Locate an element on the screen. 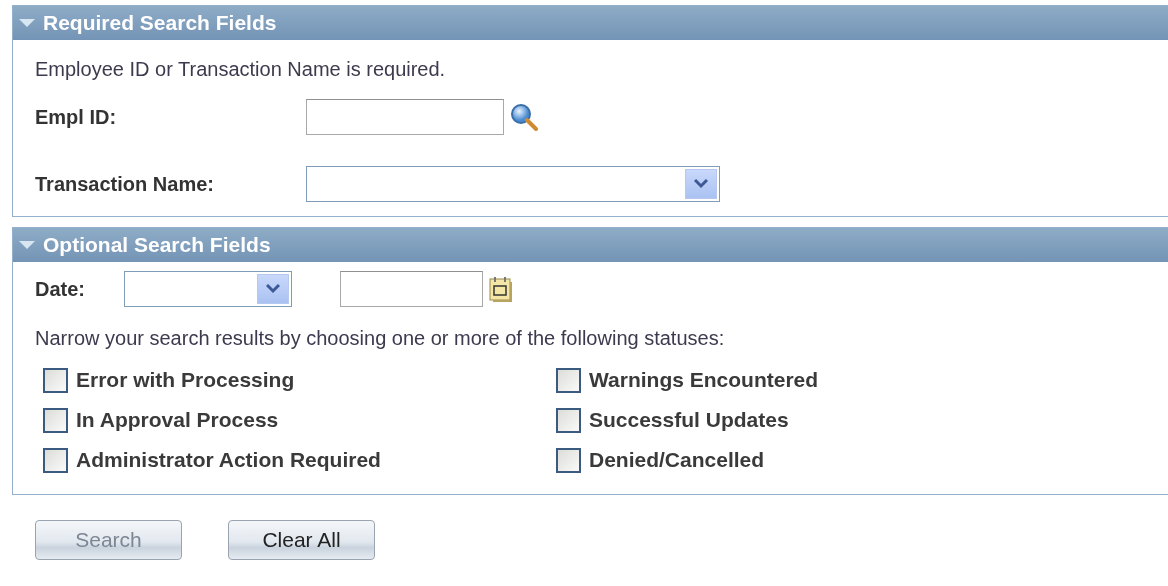  checkbox-label: Error with Processing is located at coordinates (185, 380).